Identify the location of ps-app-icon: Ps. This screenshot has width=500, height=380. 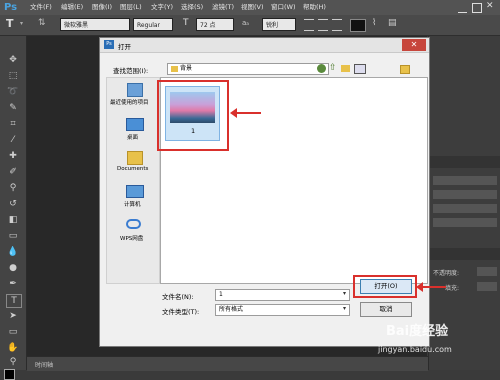
(109, 44).